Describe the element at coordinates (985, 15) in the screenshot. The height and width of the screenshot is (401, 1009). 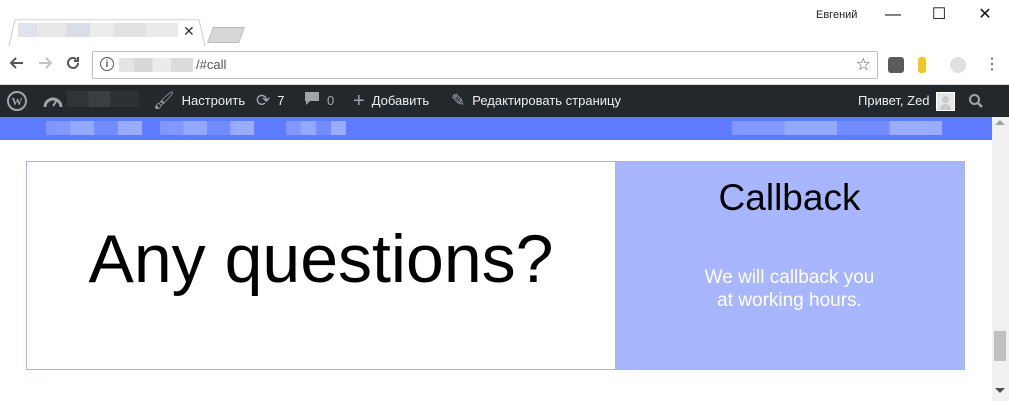
I see `close-window-button: ✕` at that location.